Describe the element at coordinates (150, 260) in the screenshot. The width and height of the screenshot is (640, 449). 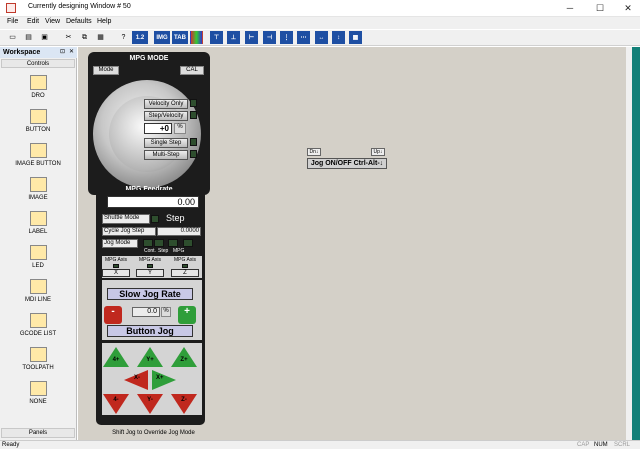
I see `axis-label-y: MPG Axis` at that location.